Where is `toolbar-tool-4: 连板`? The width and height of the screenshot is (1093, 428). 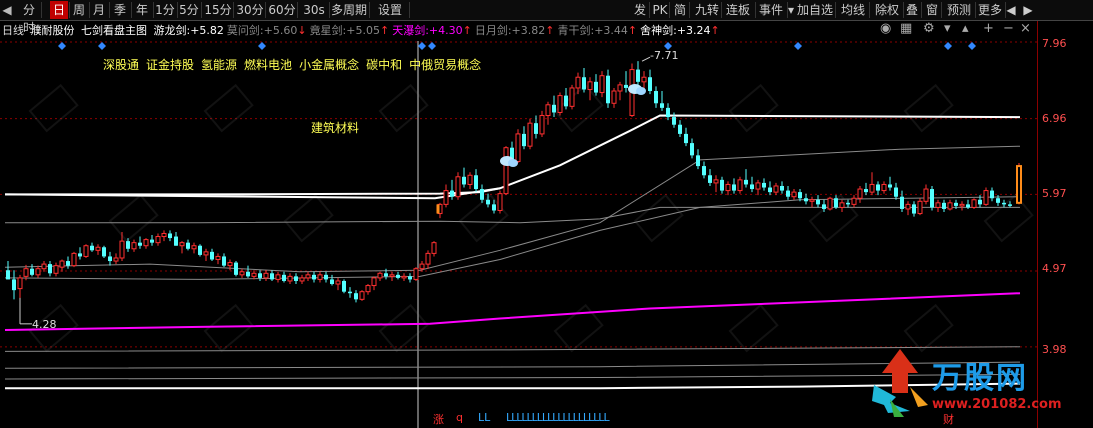 toolbar-tool-4: 连板 is located at coordinates (738, 10).